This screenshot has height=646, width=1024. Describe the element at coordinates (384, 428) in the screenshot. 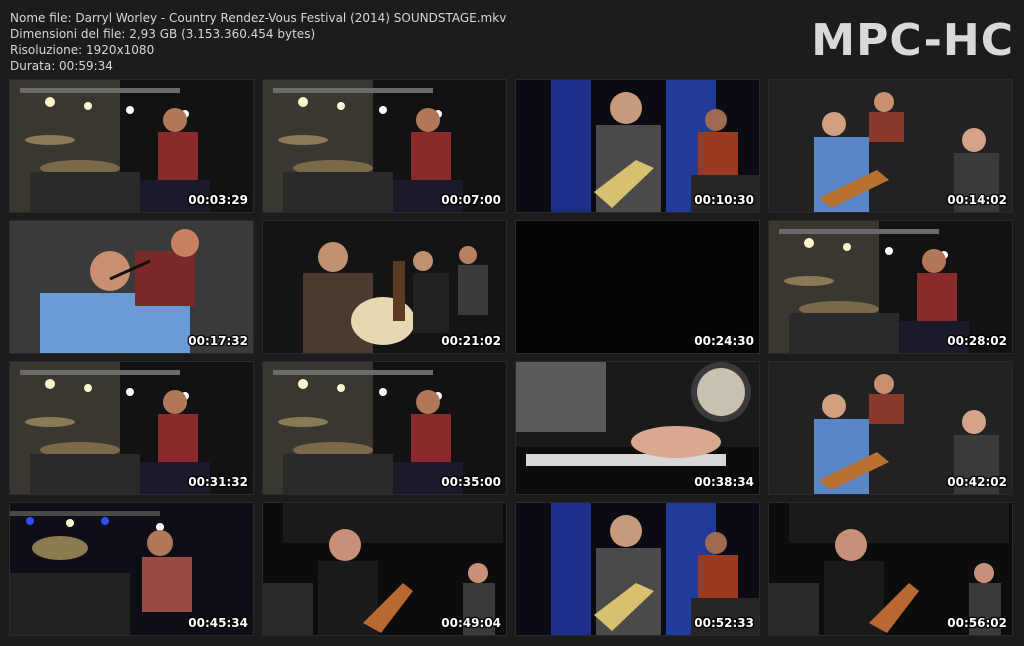

I see `thumbnail-10: 00:35:00` at that location.